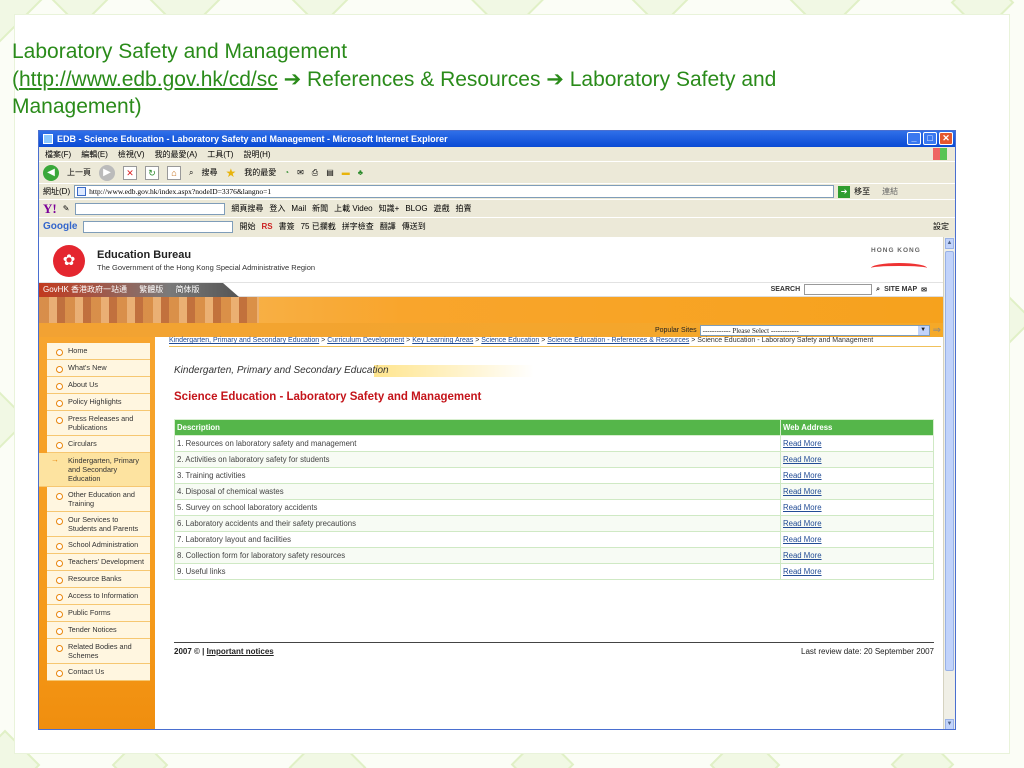  Describe the element at coordinates (941, 226) in the screenshot. I see `google-item-settings: 設定` at that location.